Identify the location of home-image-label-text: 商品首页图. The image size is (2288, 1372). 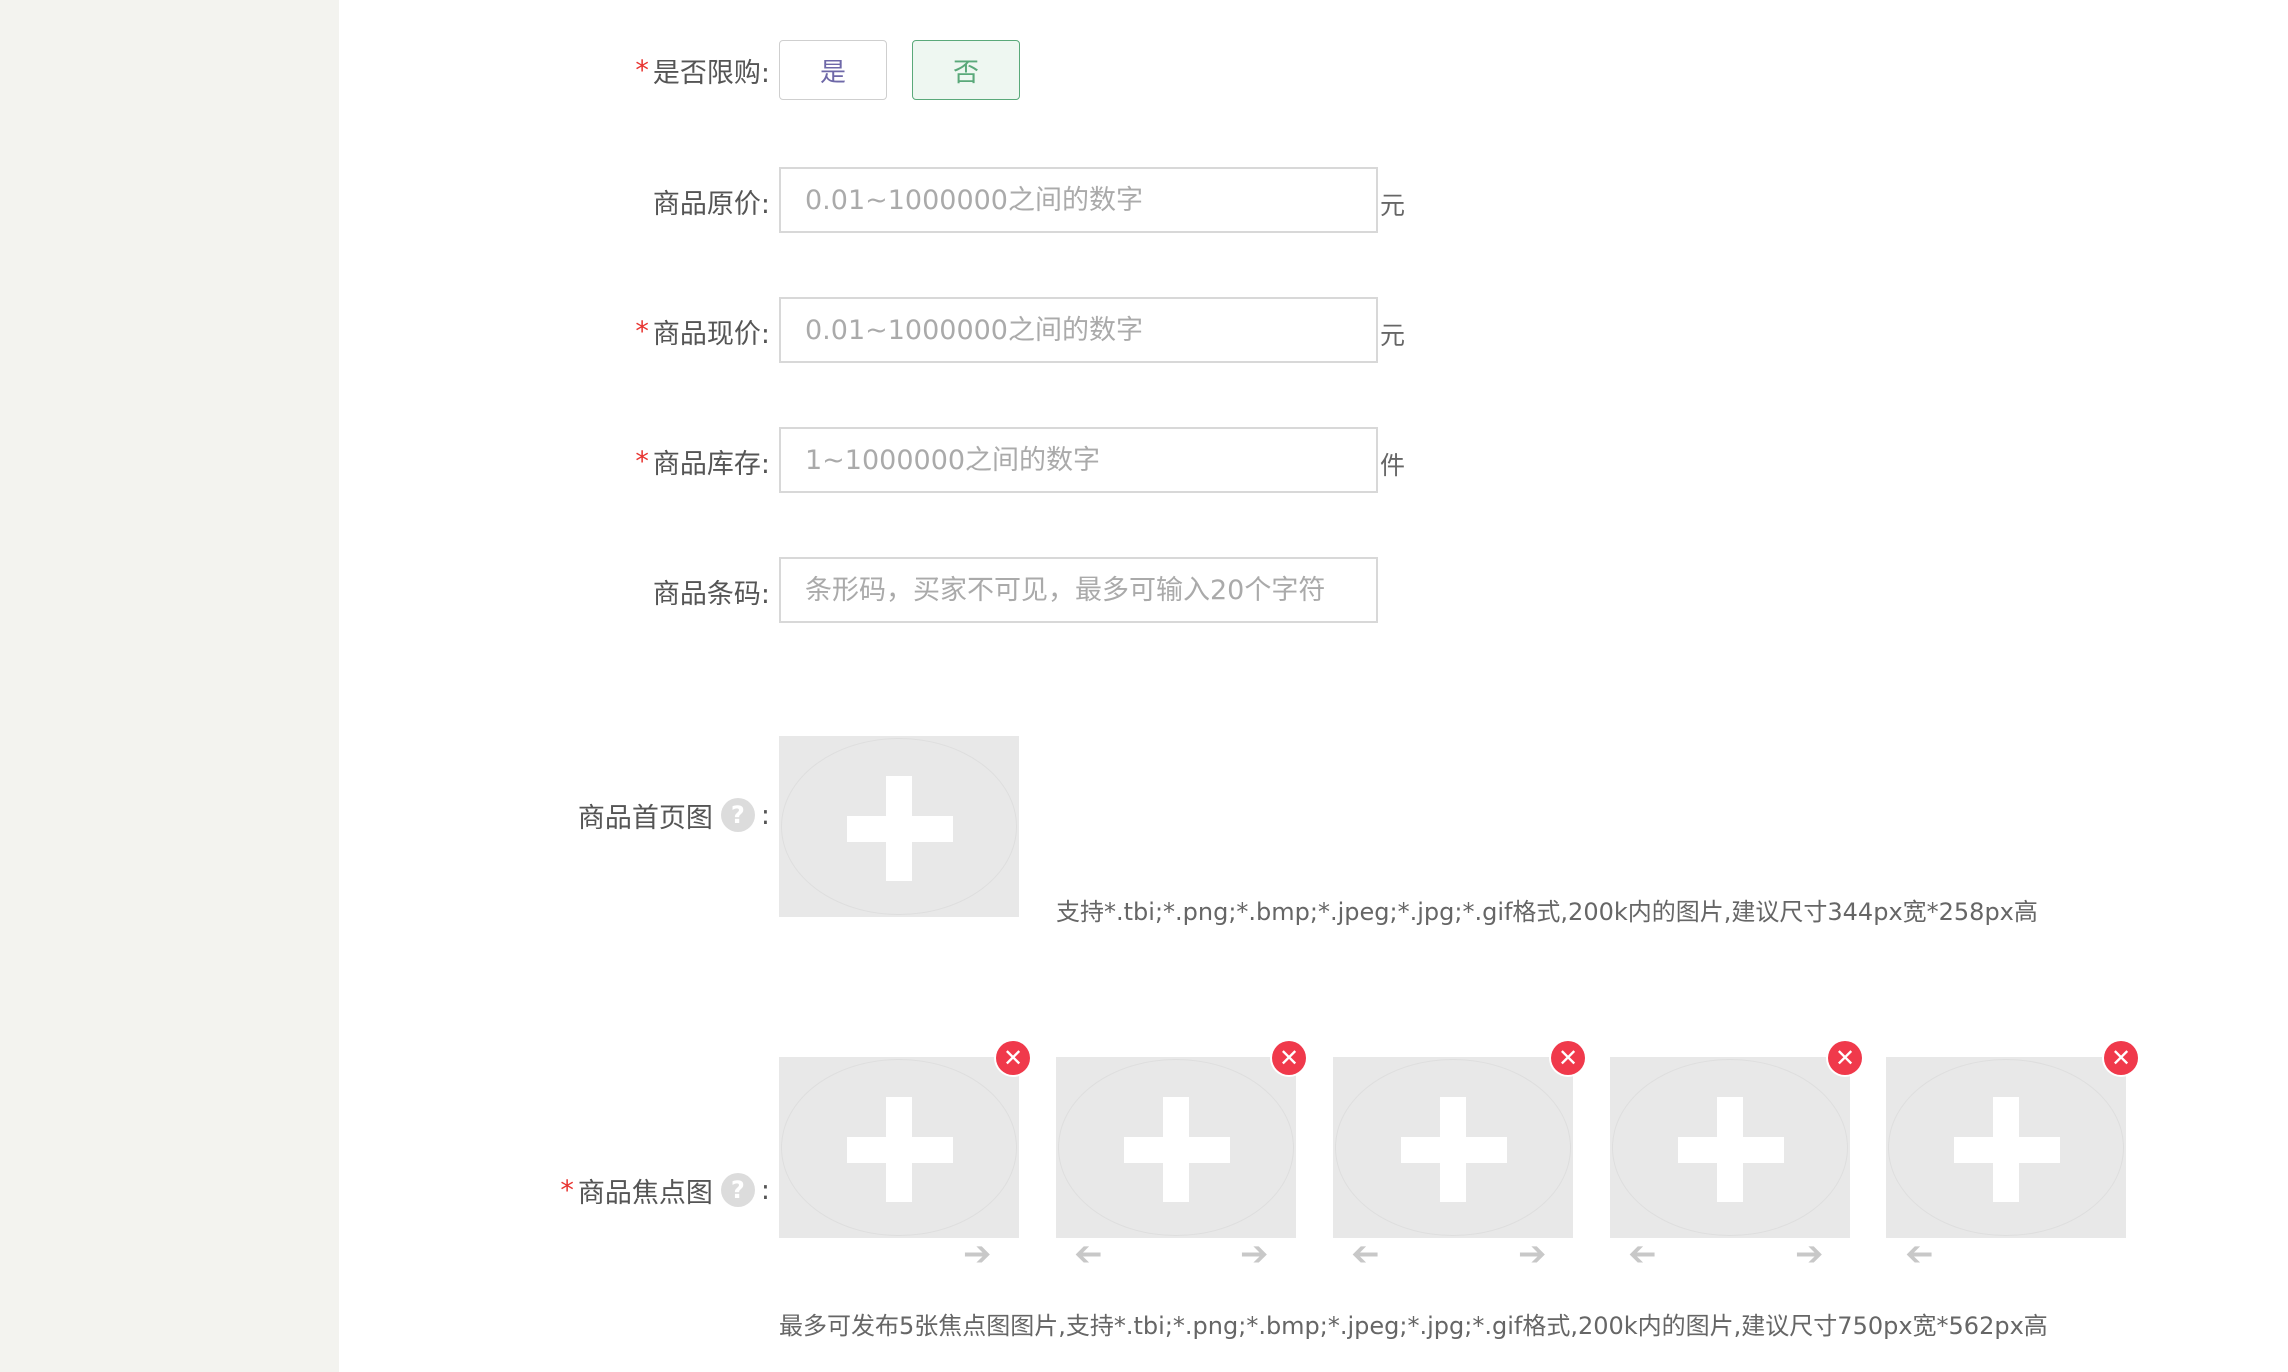
(645, 818).